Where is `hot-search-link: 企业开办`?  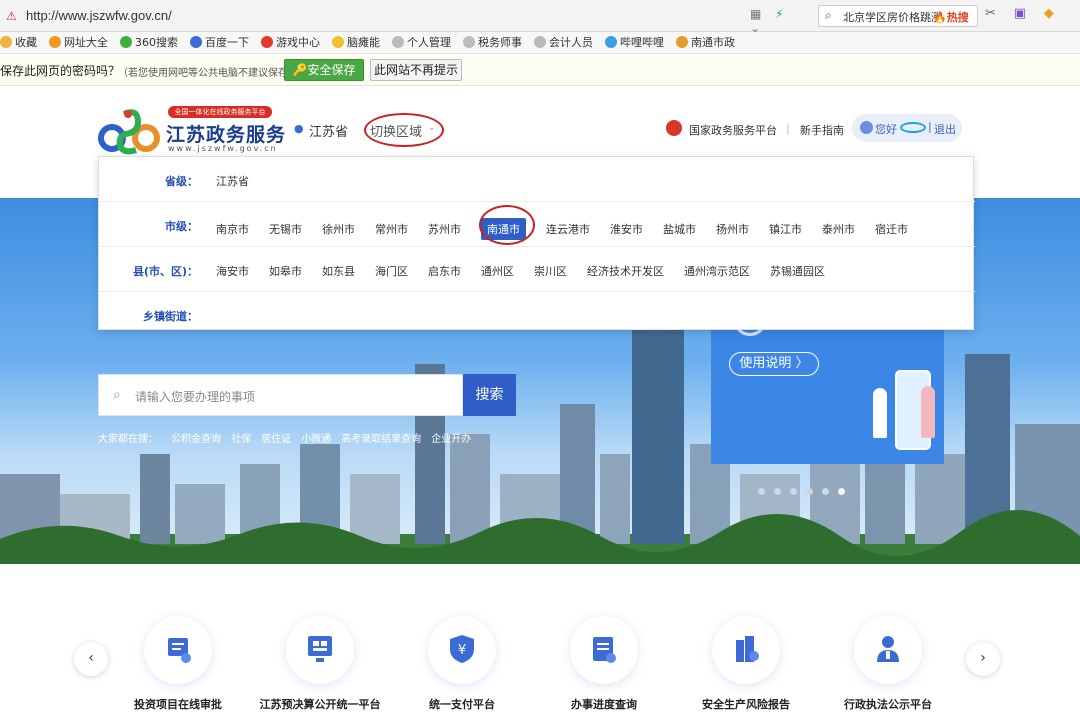 hot-search-link: 企业开办 is located at coordinates (451, 439).